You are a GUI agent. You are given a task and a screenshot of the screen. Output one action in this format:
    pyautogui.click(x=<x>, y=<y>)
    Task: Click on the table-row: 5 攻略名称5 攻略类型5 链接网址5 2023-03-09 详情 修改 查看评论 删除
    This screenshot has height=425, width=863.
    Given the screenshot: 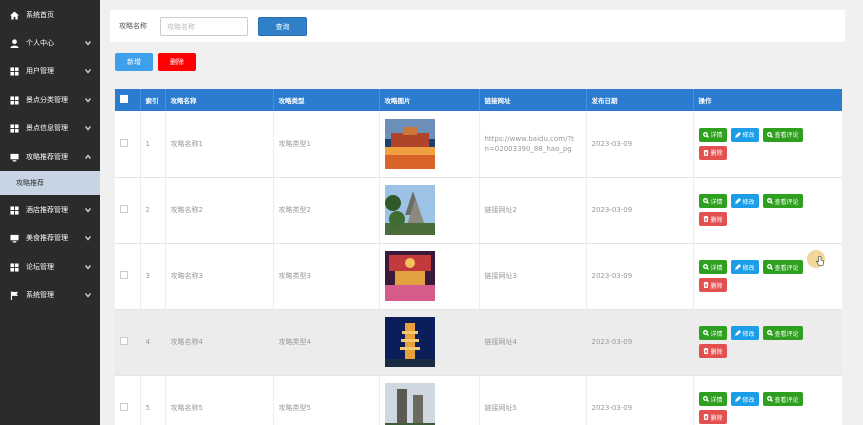 What is the action you would take?
    pyautogui.click(x=478, y=400)
    